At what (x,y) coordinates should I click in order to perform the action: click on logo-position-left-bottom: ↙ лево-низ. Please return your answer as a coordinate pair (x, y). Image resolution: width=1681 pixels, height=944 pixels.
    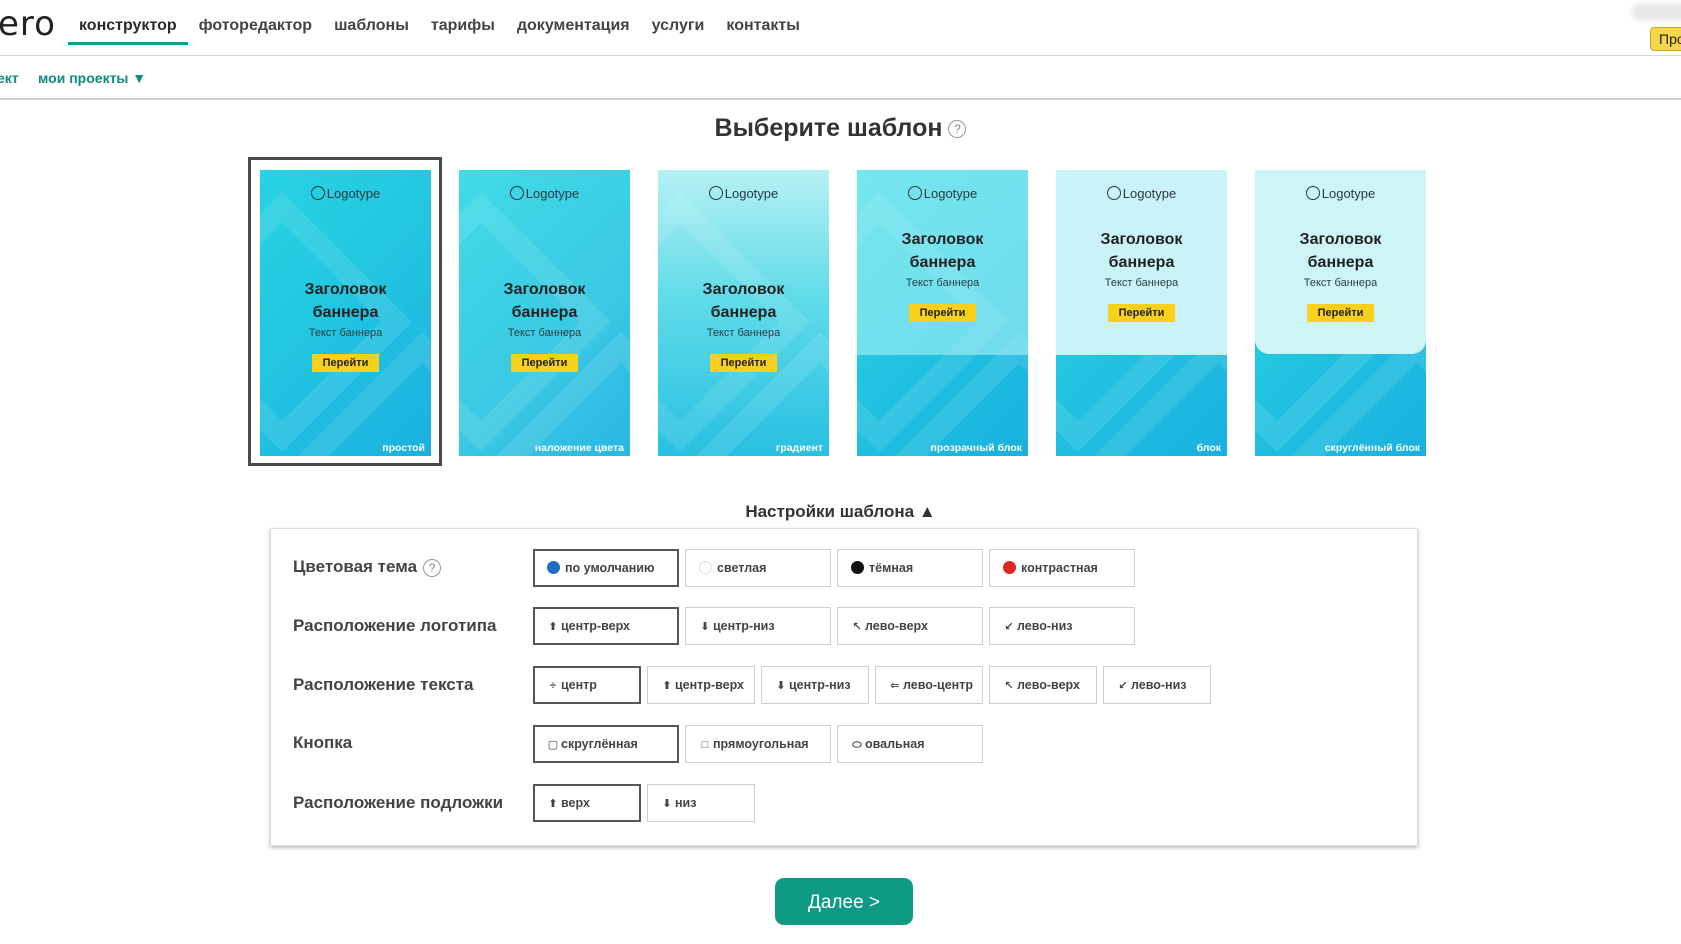
    Looking at the image, I should click on (1062, 626).